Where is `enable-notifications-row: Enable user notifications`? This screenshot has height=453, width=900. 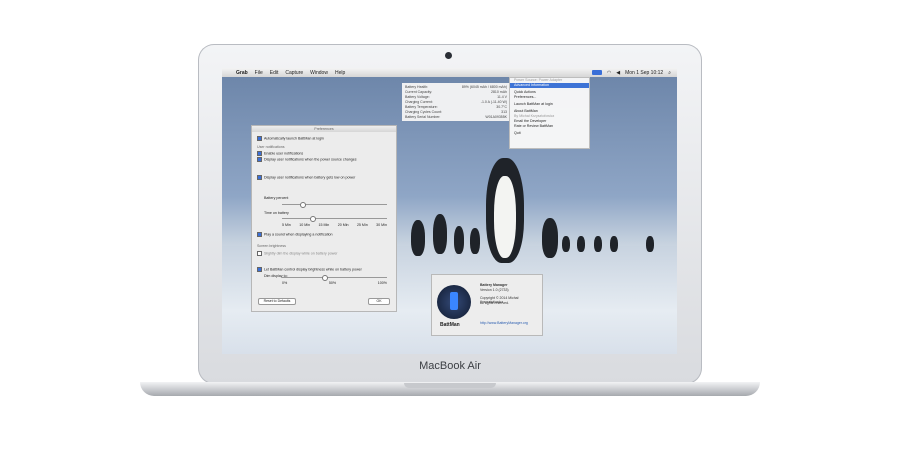 enable-notifications-row: Enable user notifications is located at coordinates (280, 153).